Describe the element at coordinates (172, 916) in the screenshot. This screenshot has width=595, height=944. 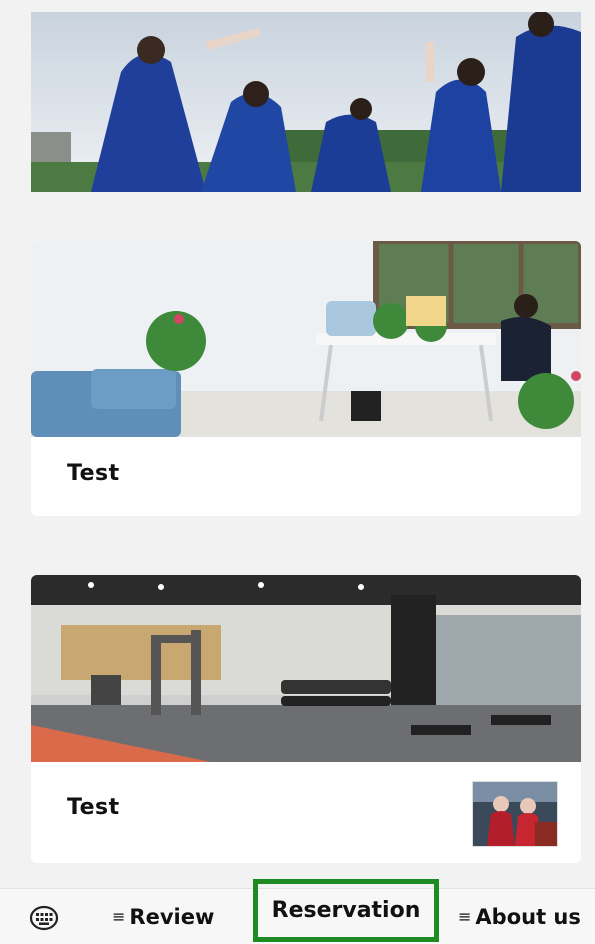
I see `tab-review-label: Review` at that location.